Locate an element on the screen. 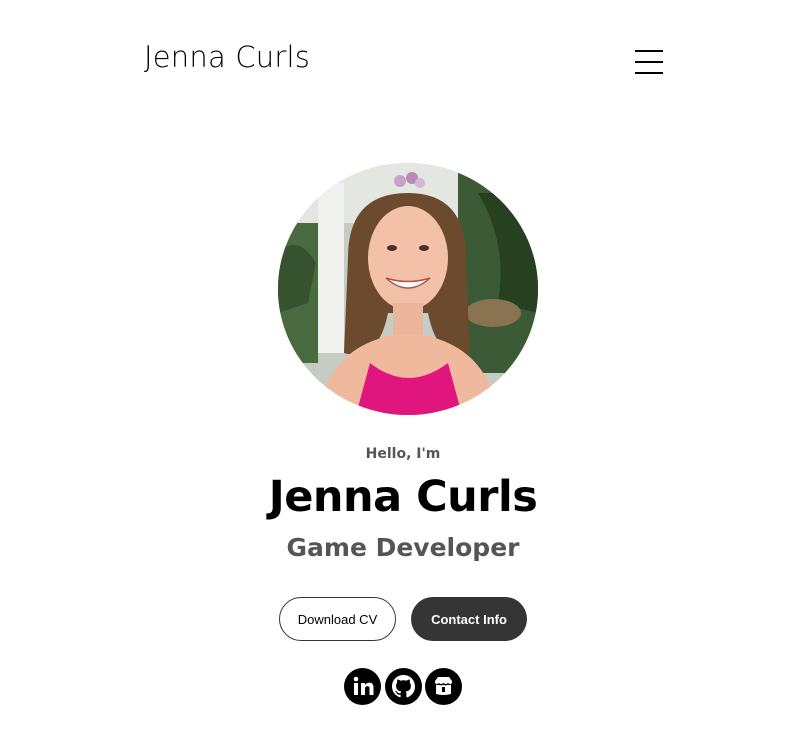 Image resolution: width=812 pixels, height=733 pixels. hero-role: Game Developer is located at coordinates (403, 547).